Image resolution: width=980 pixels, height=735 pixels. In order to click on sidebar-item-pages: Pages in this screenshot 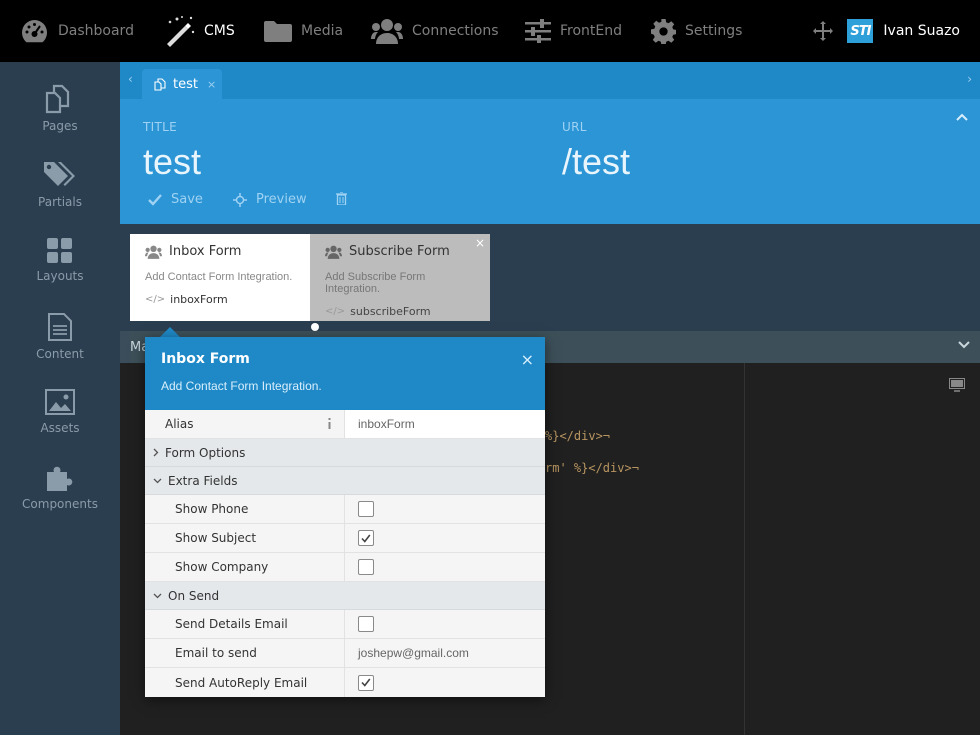, I will do `click(60, 122)`.